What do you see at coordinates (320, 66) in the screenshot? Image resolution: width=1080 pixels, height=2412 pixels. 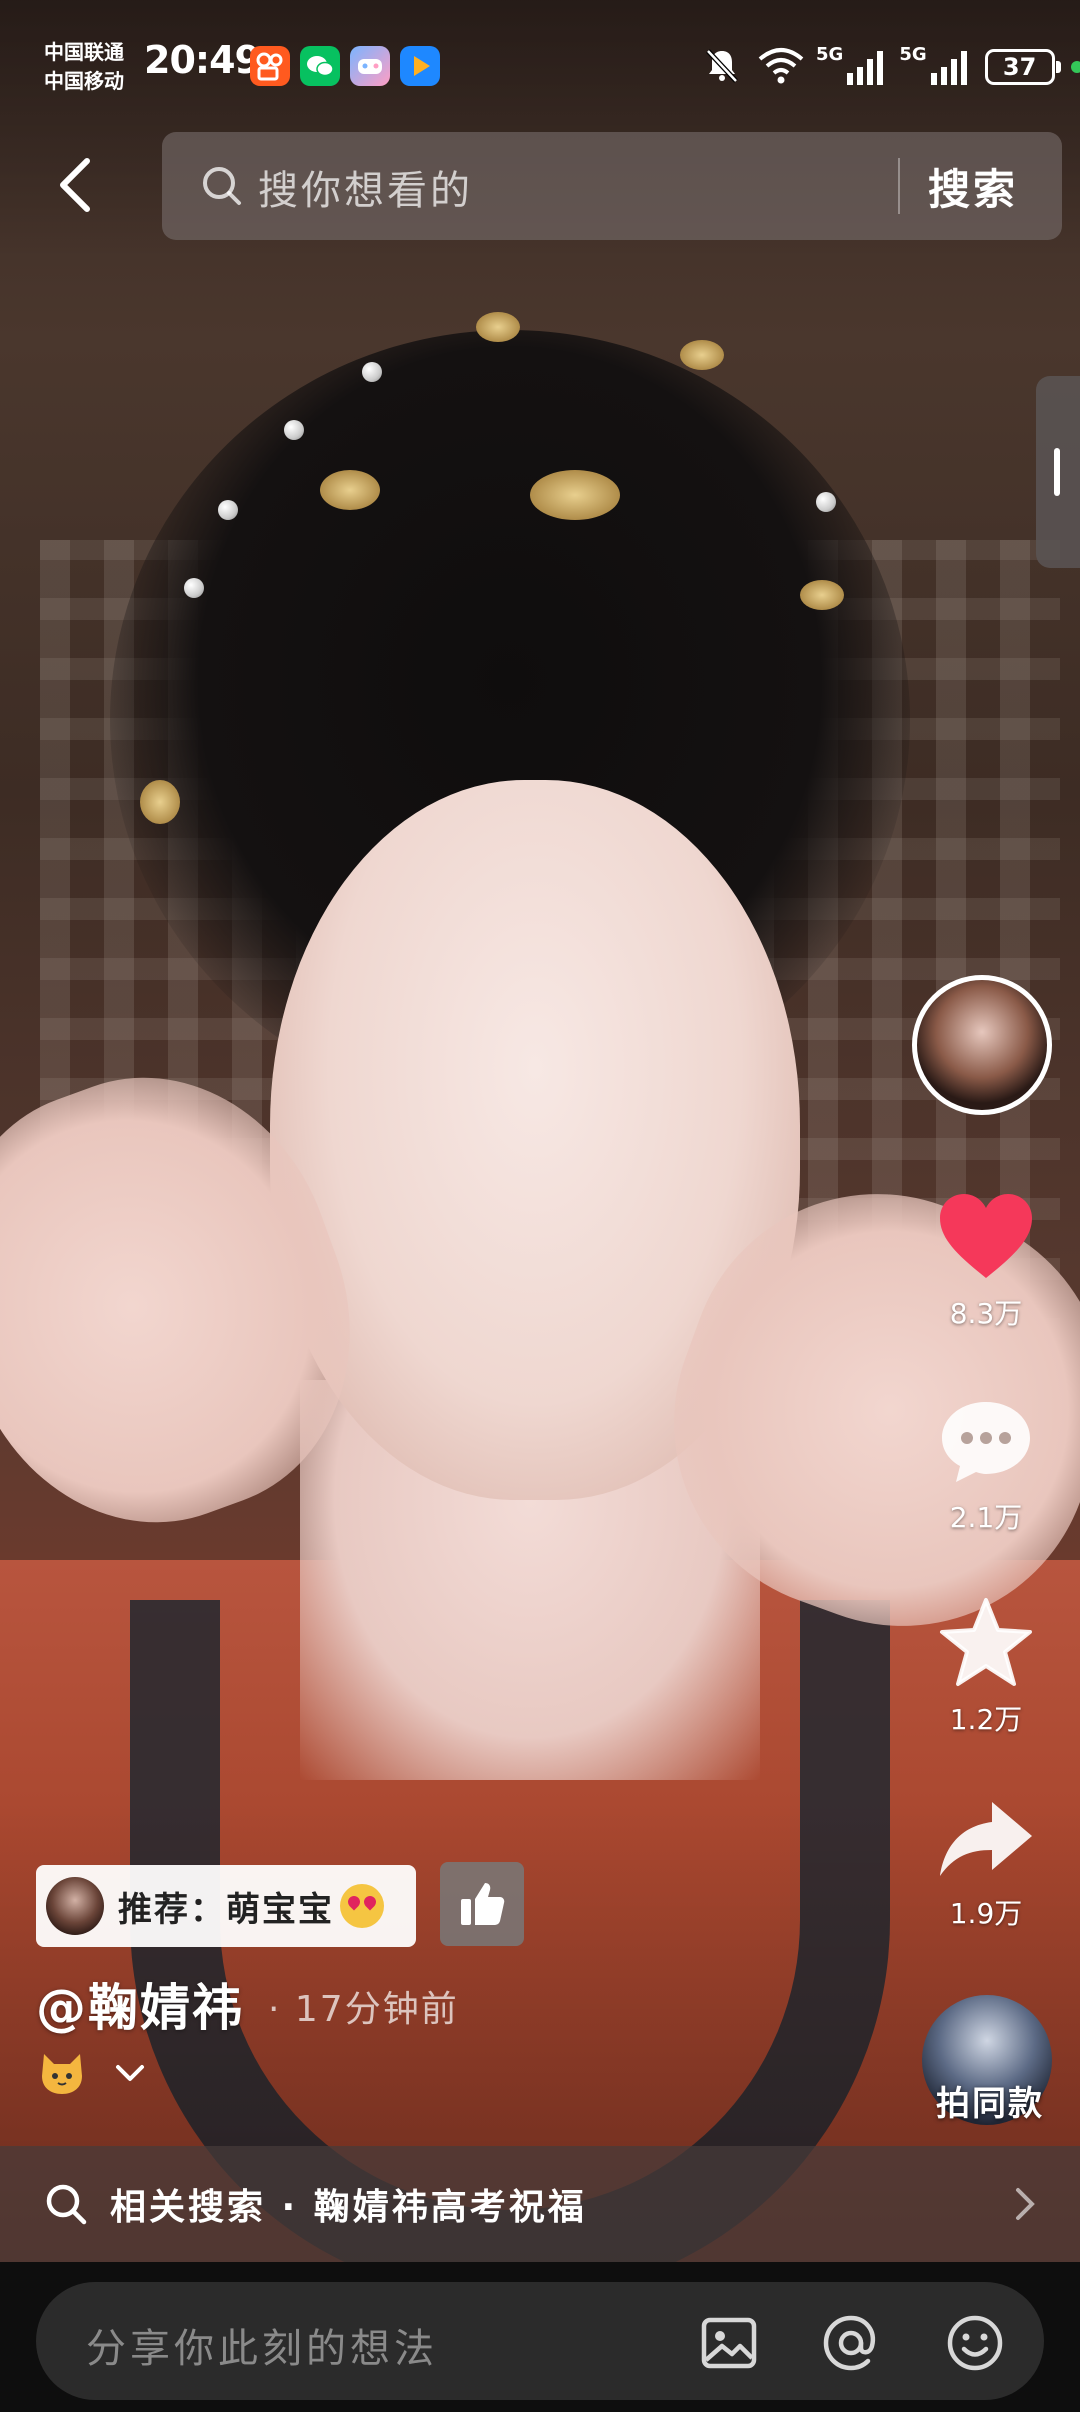 I see `wechat-icon` at bounding box center [320, 66].